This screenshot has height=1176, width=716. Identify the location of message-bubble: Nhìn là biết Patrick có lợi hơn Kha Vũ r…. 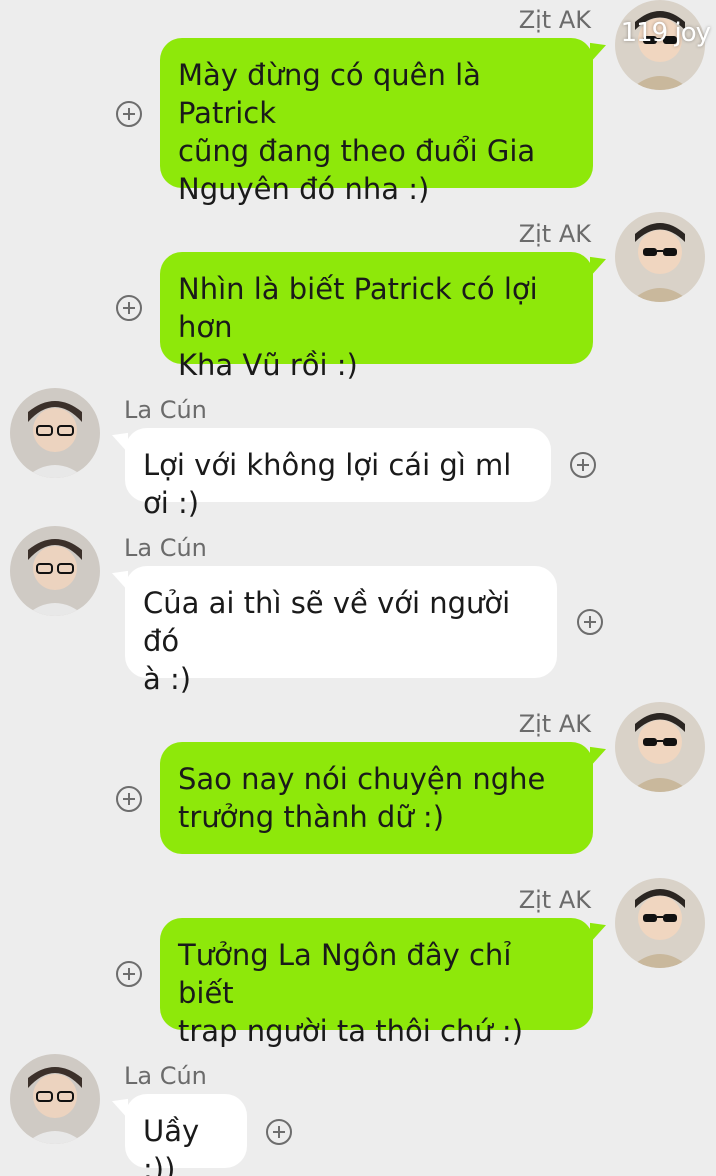
(376, 317).